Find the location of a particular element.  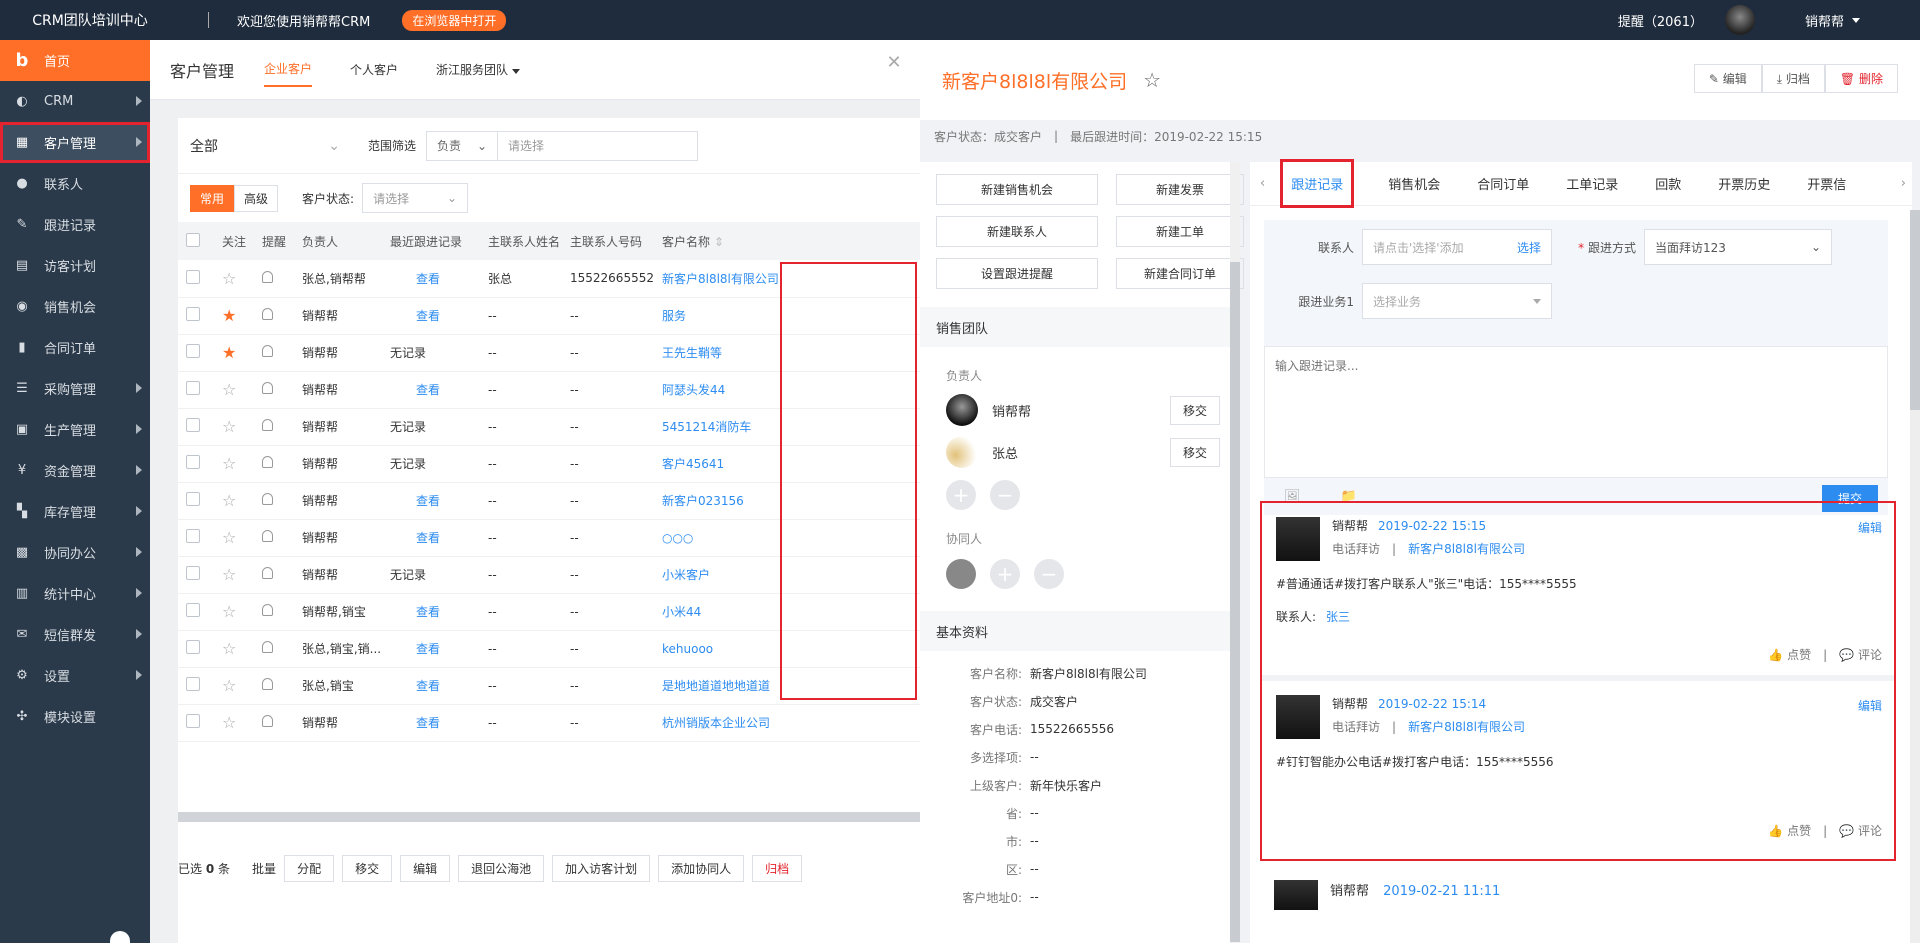

horizontal-scrollbar is located at coordinates (549, 817).